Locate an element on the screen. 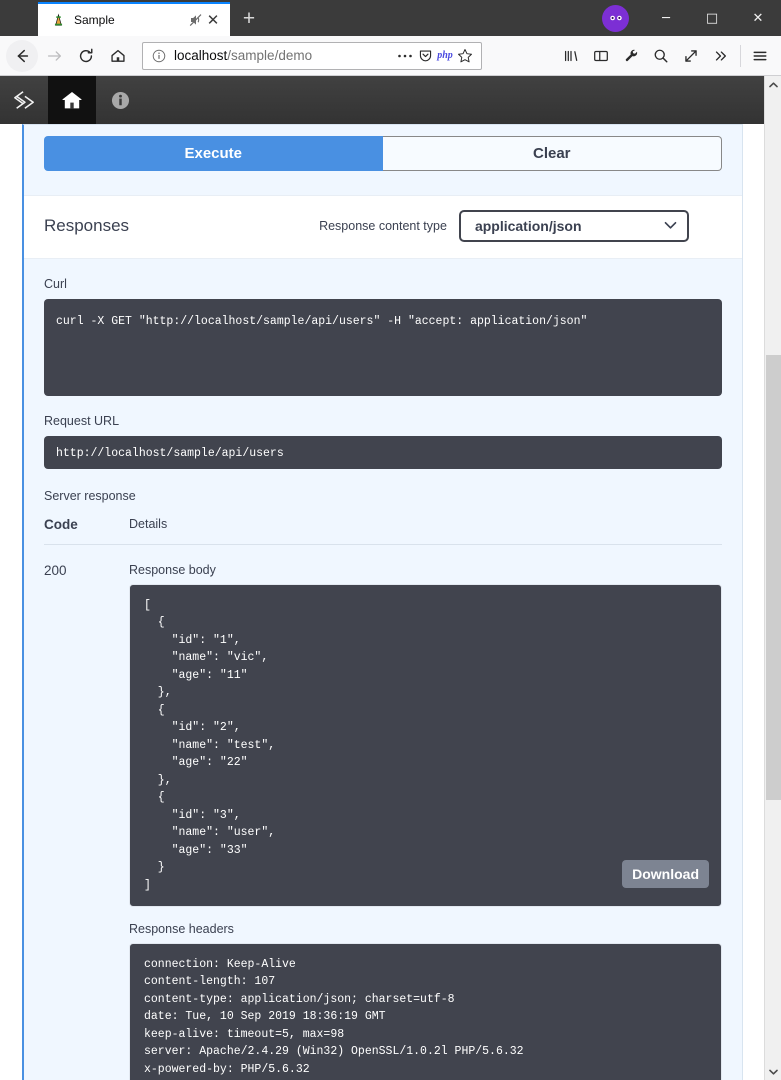 Image resolution: width=781 pixels, height=1080 pixels. curl-label: Curl is located at coordinates (55, 284).